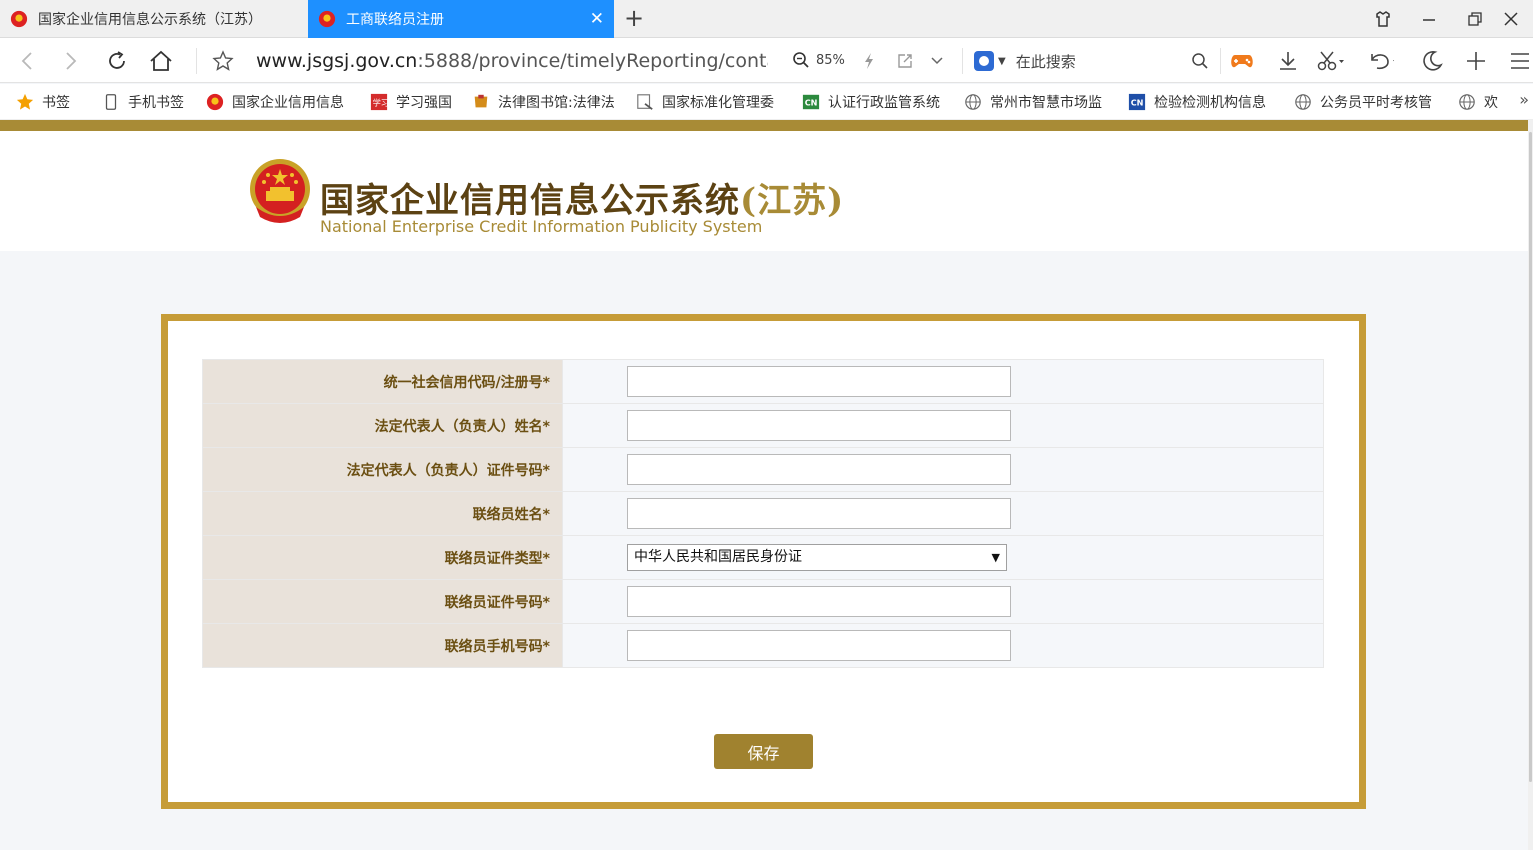 Image resolution: width=1533 pixels, height=850 pixels. What do you see at coordinates (223, 61) in the screenshot?
I see `bookmark-star-icon` at bounding box center [223, 61].